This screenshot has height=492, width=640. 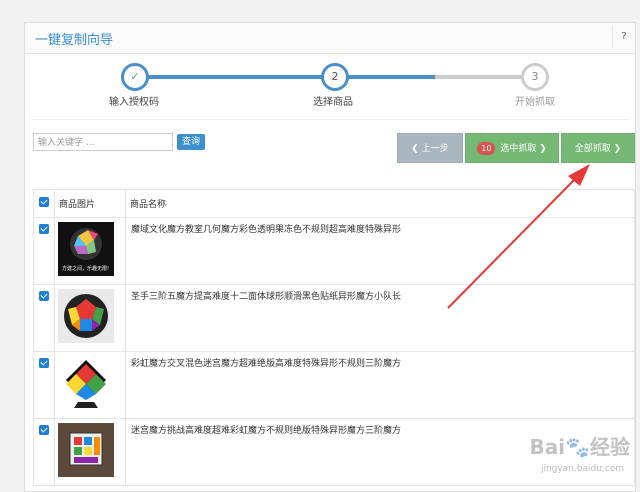 I want to click on table-row: 圣手三阶五魔方提高难度十二面体球形顺滑黑色贴纸异形魔方小队长, so click(x=334, y=318).